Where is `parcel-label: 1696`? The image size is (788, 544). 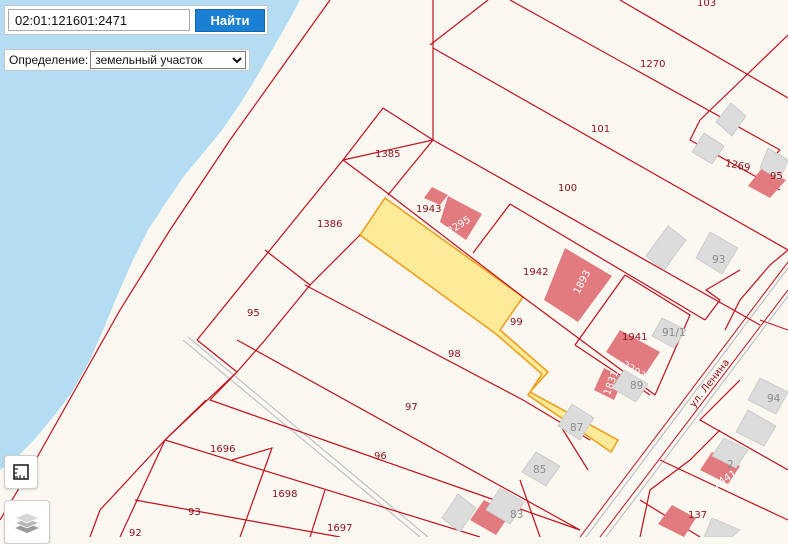
parcel-label: 1696 is located at coordinates (222, 449).